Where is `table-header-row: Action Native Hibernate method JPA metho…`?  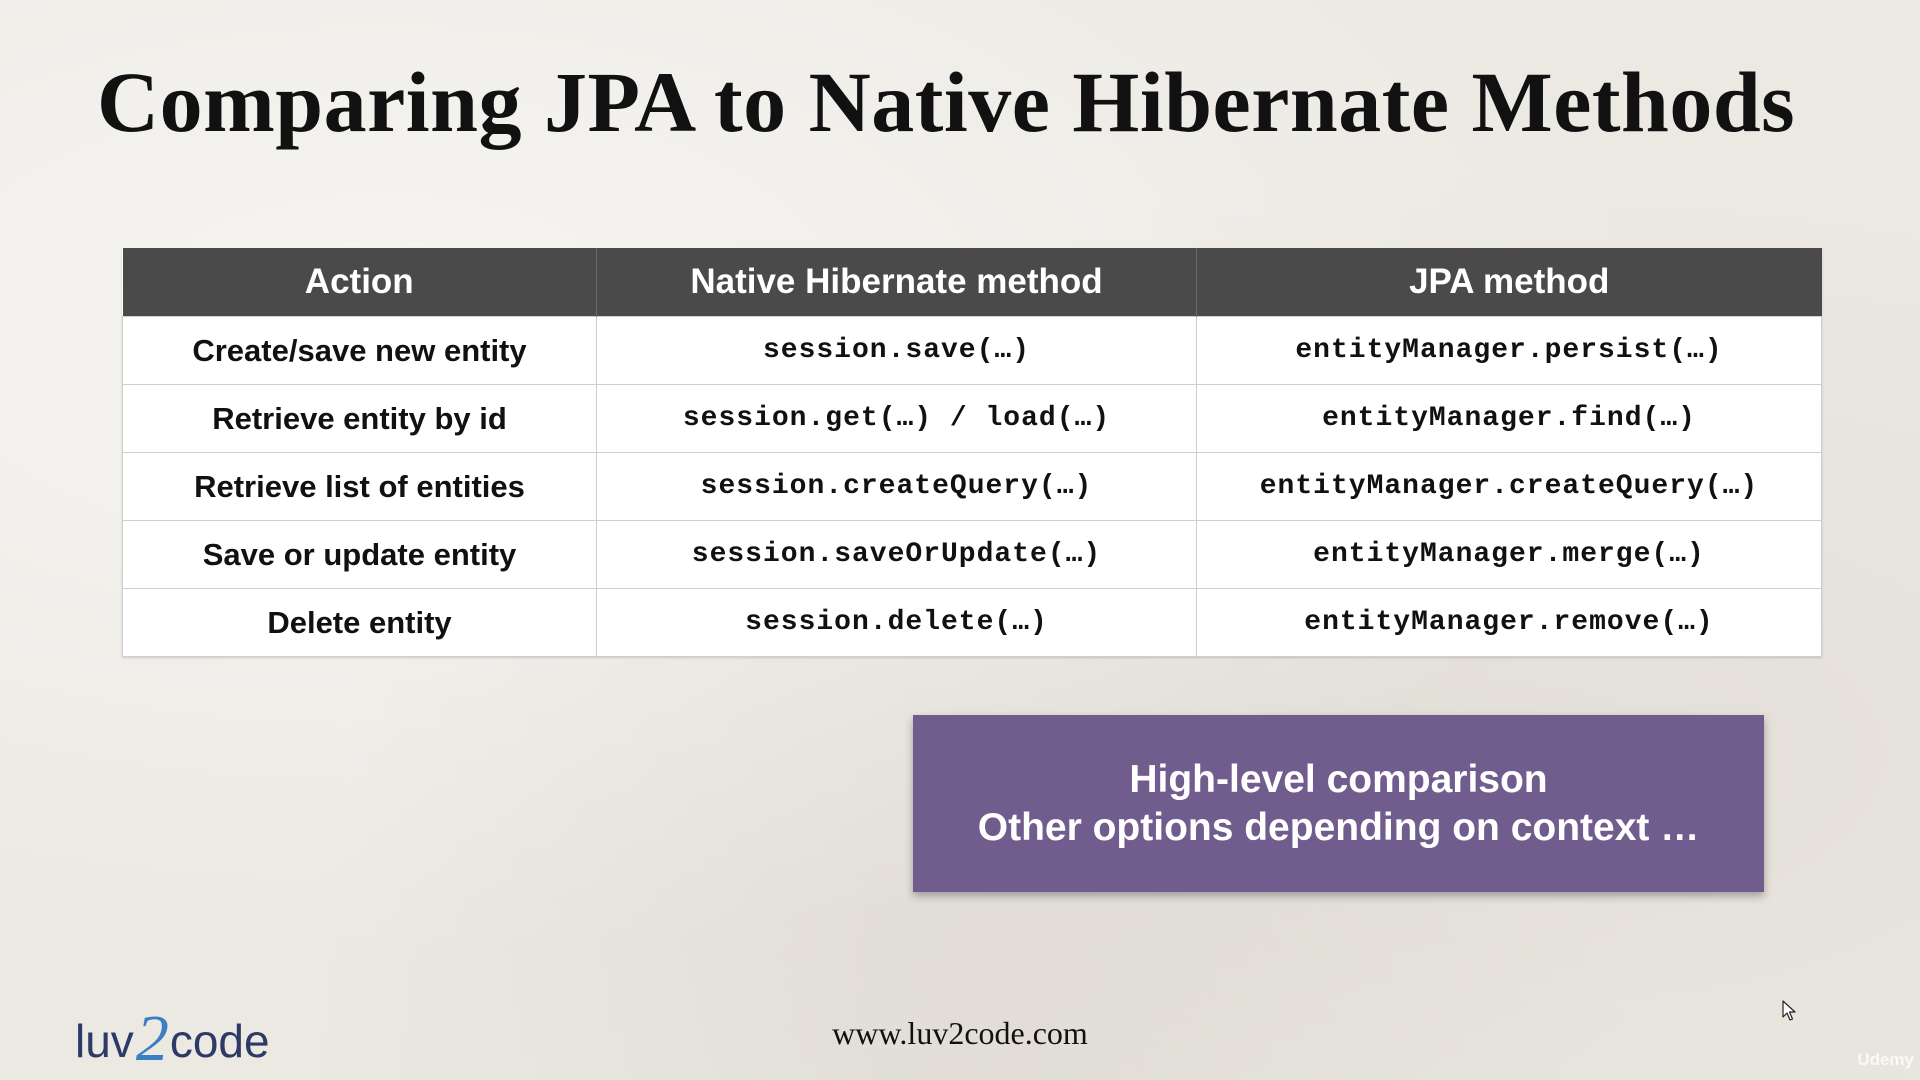
table-header-row: Action Native Hibernate method JPA metho… is located at coordinates (972, 282).